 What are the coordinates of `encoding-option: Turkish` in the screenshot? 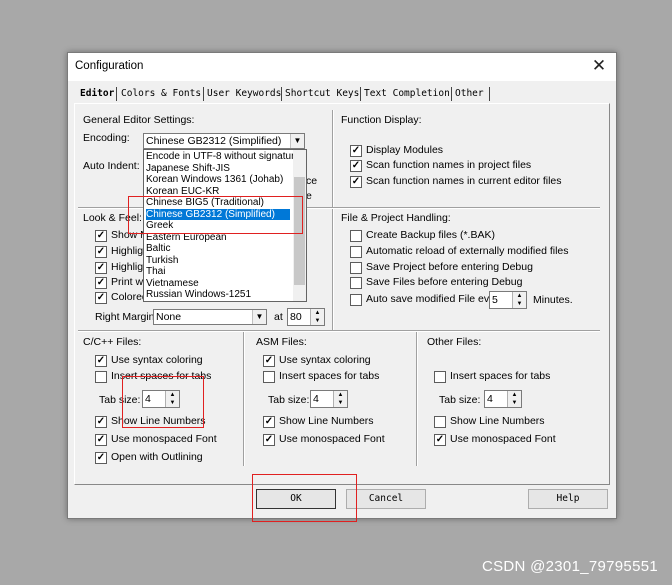 It's located at (218, 261).